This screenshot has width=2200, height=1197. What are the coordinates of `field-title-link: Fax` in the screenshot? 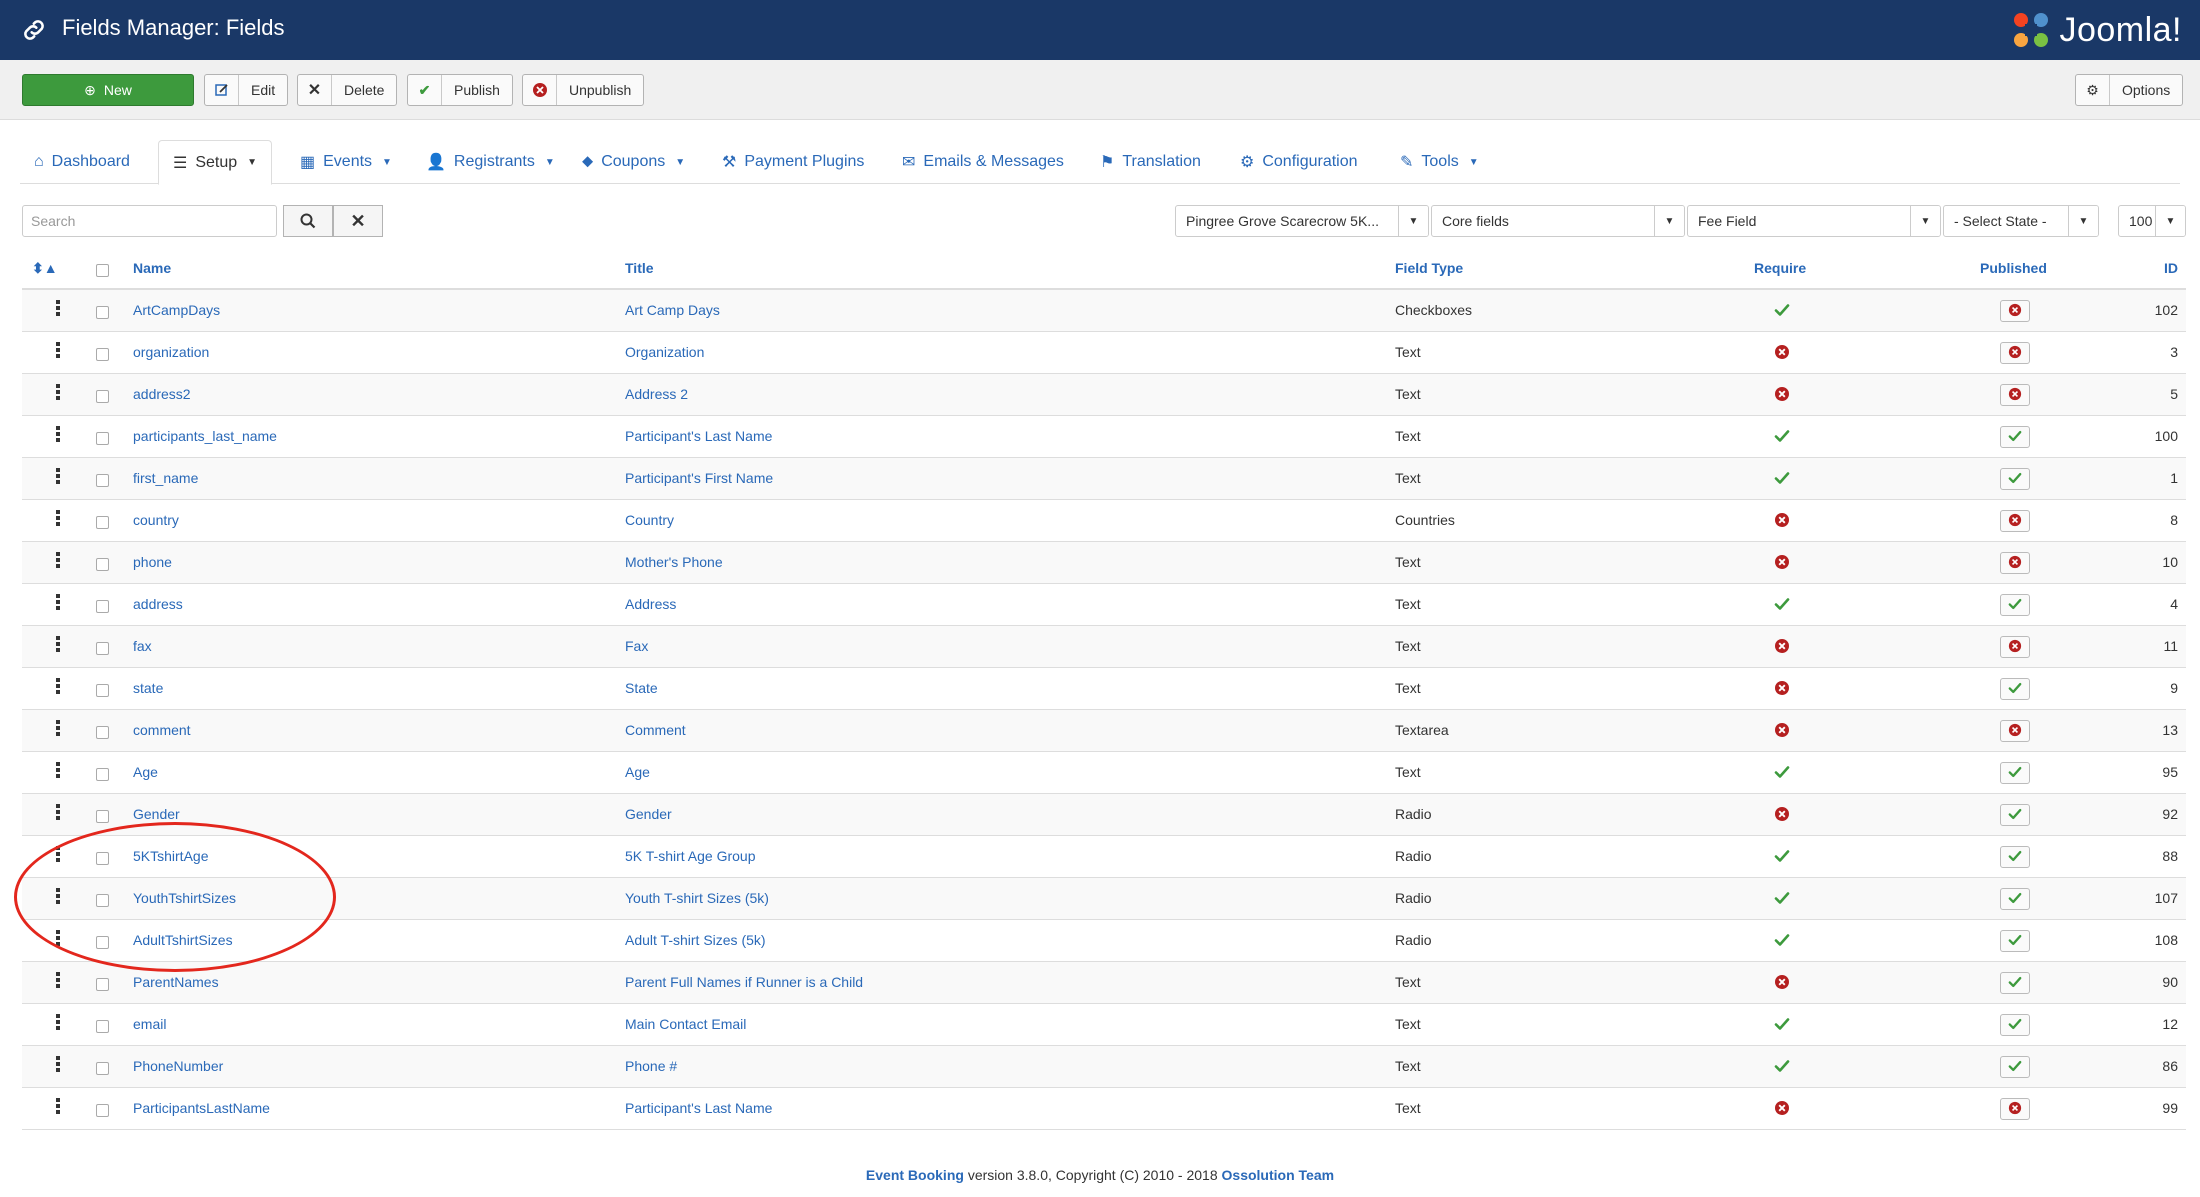 It's located at (636, 646).